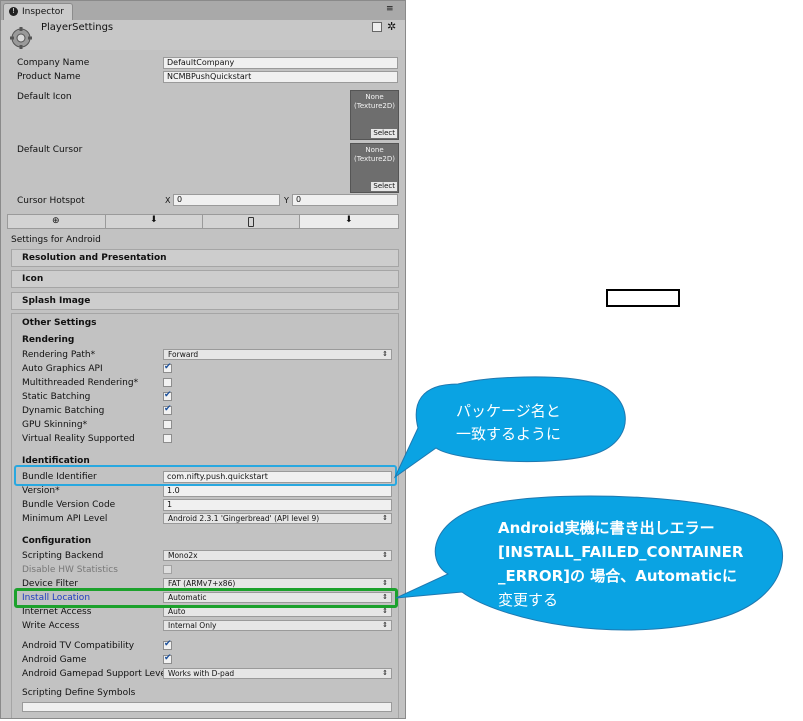 This screenshot has width=803, height=721. I want to click on blue-callout-text-2: 一致するように, so click(509, 434).